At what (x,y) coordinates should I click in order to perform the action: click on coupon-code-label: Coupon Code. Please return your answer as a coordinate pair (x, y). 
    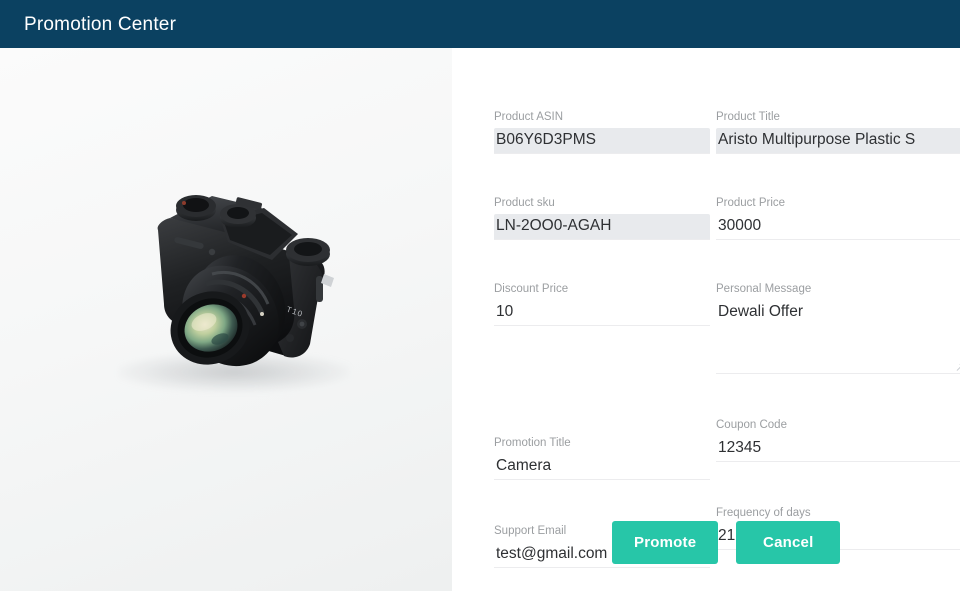
    Looking at the image, I should click on (751, 425).